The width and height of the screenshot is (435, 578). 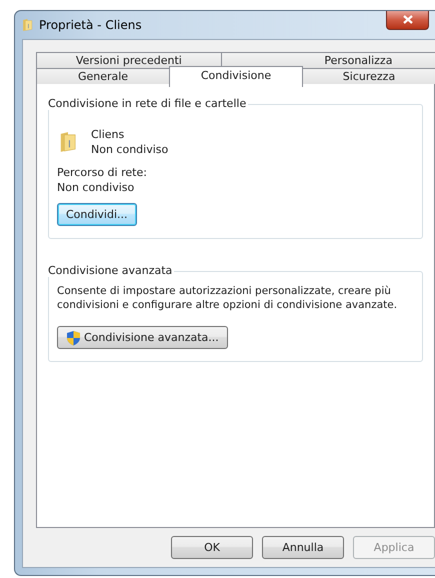 What do you see at coordinates (108, 134) in the screenshot?
I see `folder-name: Cliens` at bounding box center [108, 134].